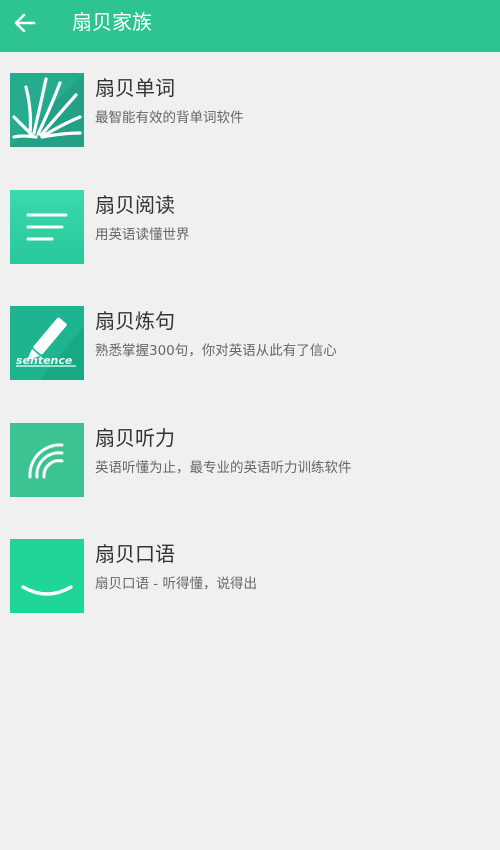 The height and width of the screenshot is (850, 500). Describe the element at coordinates (135, 88) in the screenshot. I see `app-name: 扇贝单词` at that location.